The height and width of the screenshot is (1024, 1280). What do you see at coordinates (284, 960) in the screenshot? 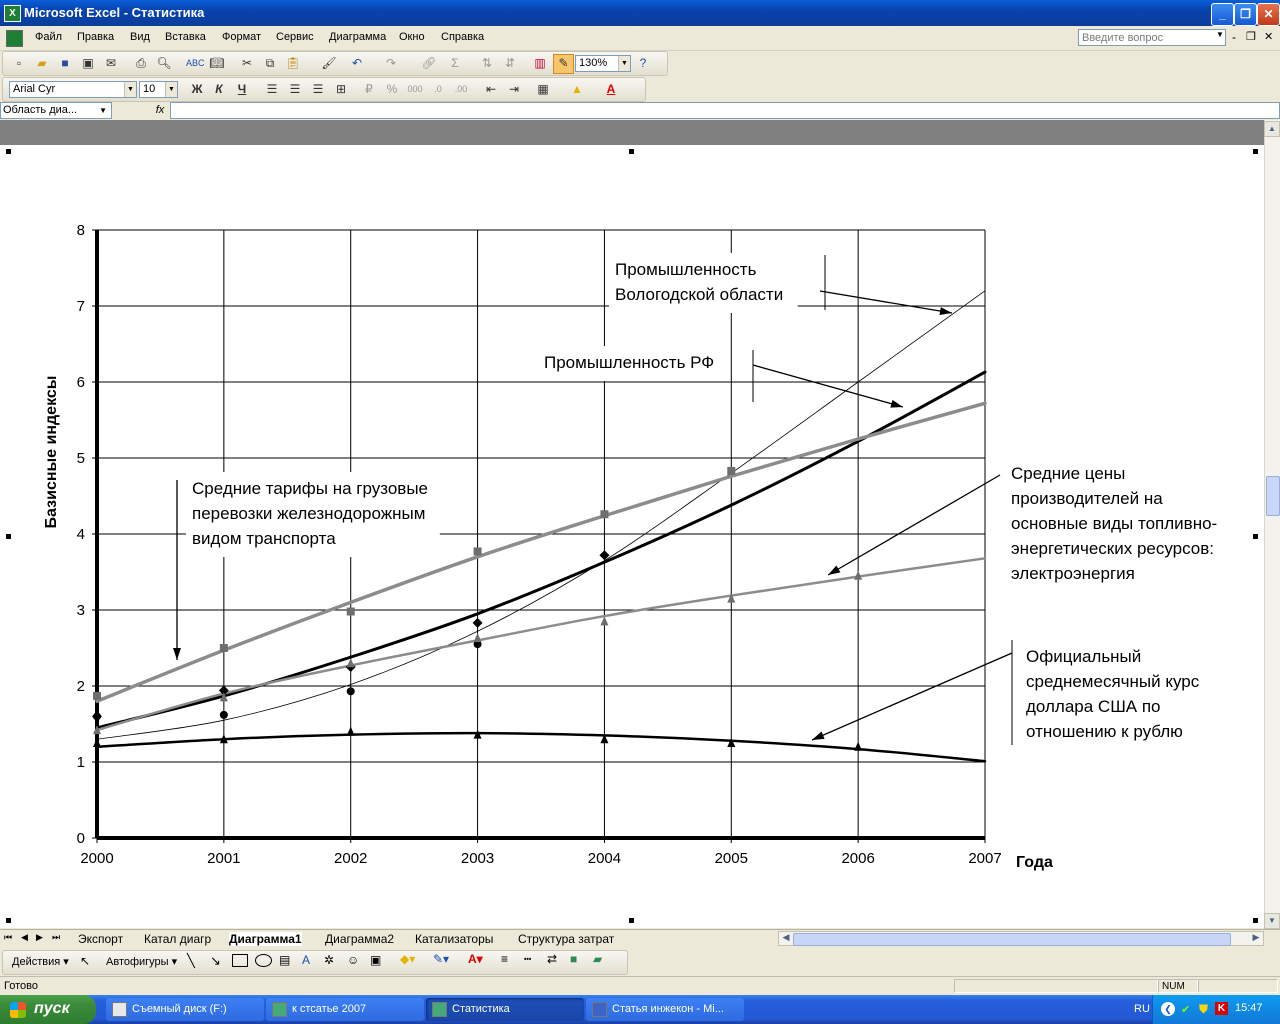
I see `text-box-icon: ▤` at bounding box center [284, 960].